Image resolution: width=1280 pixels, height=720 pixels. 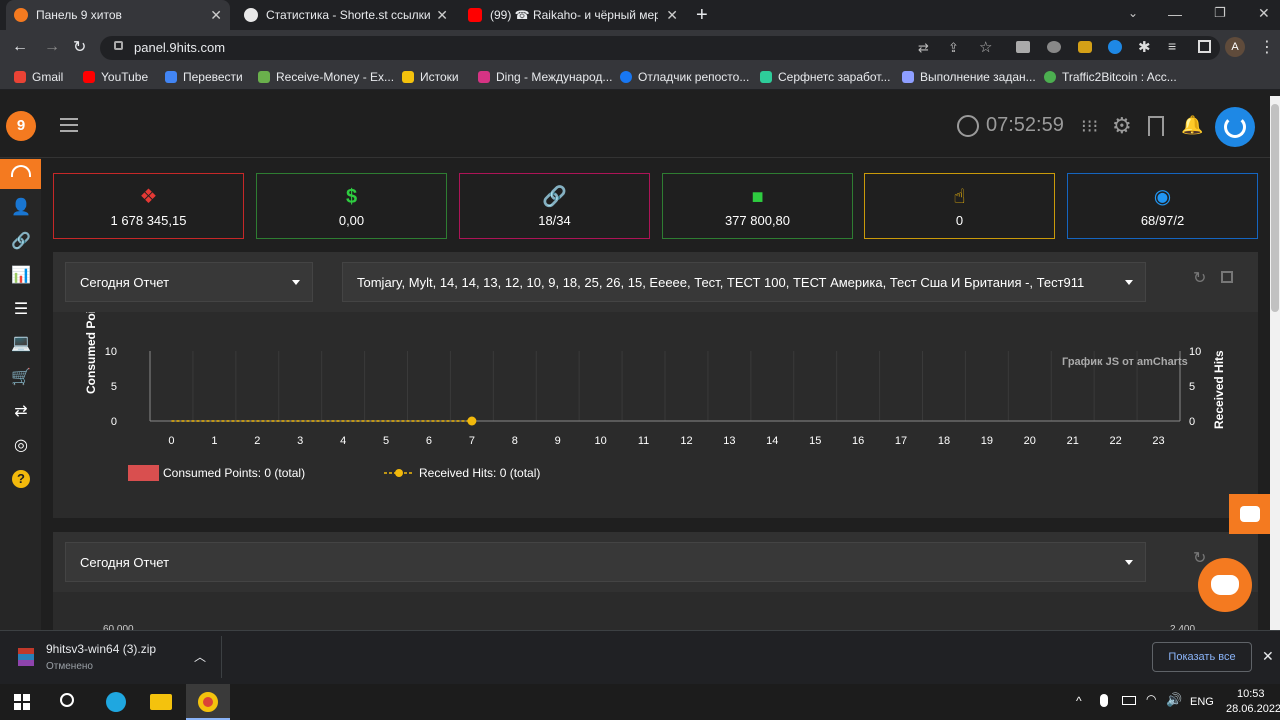 What do you see at coordinates (21, 309) in the screenshot?
I see `list-icon: ☰` at bounding box center [21, 309].